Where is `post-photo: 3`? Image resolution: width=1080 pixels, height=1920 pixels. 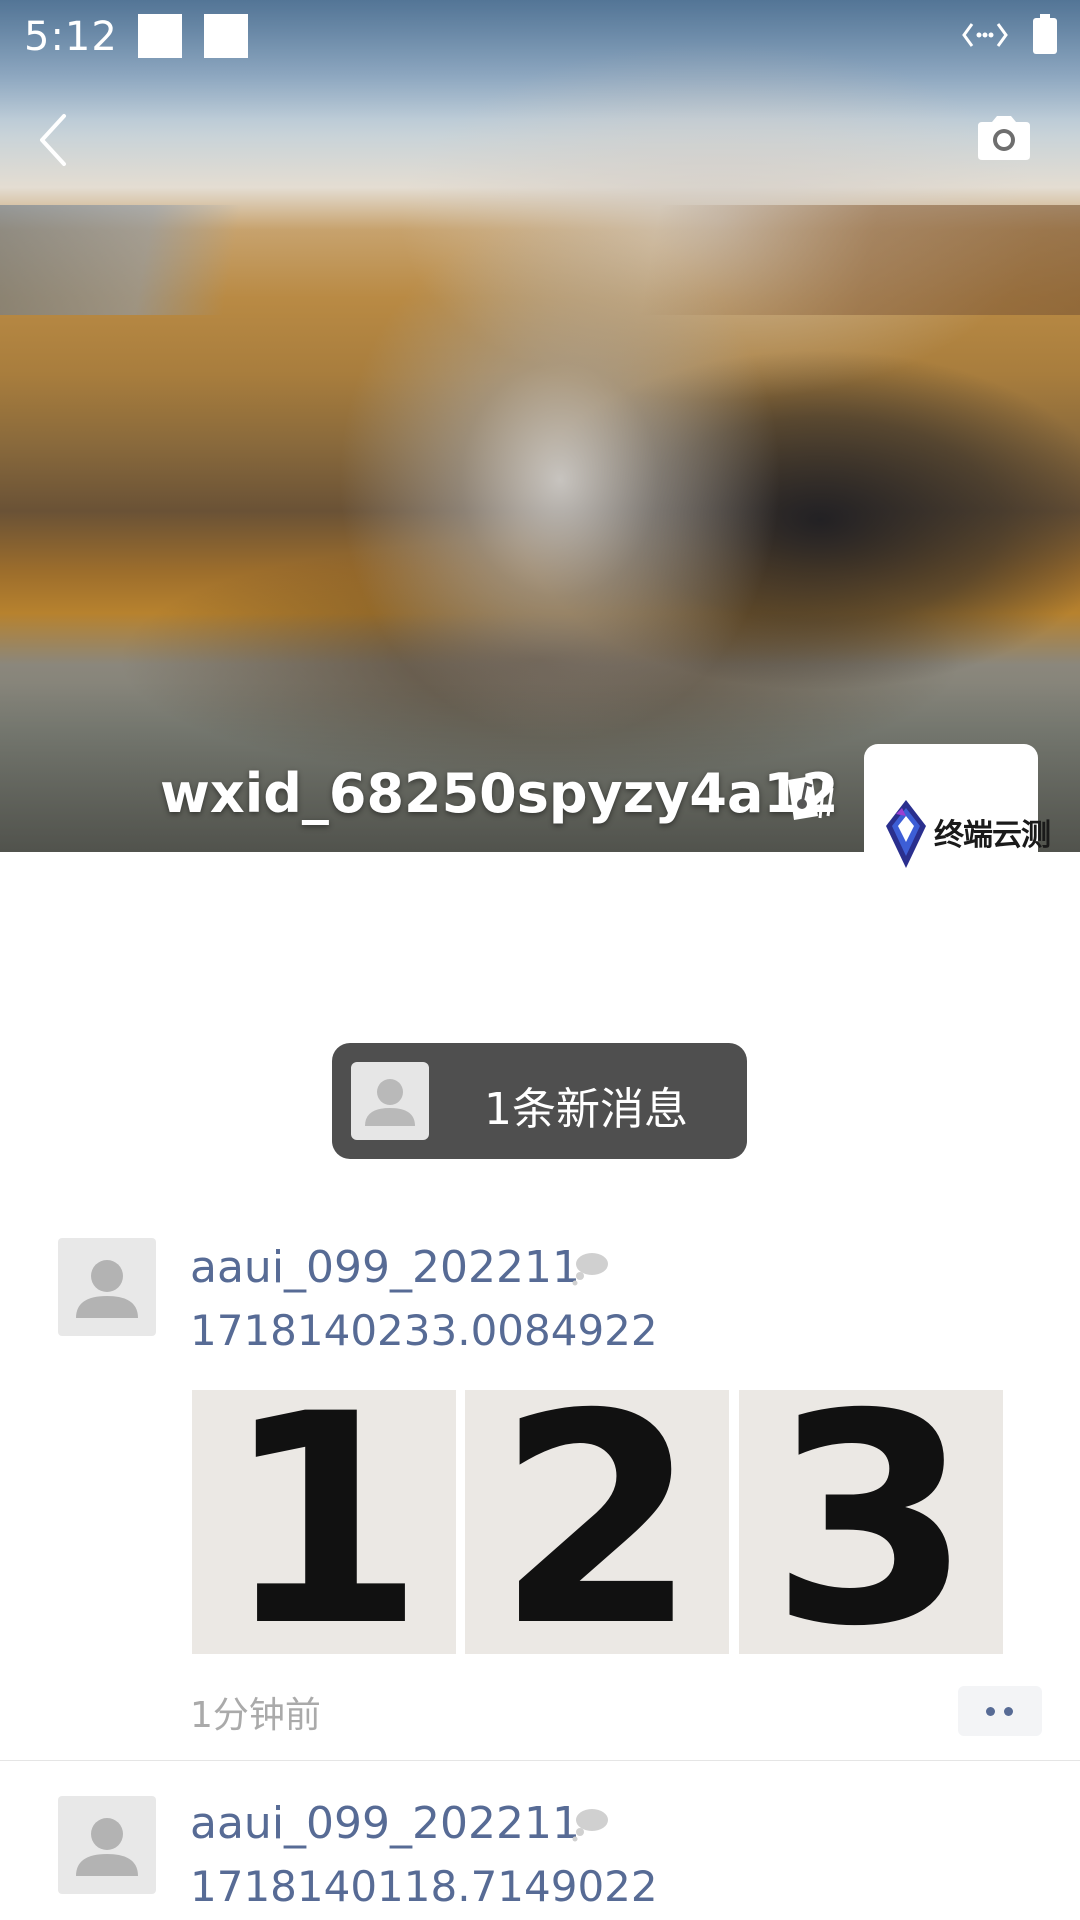
post-photo: 3 is located at coordinates (871, 1522).